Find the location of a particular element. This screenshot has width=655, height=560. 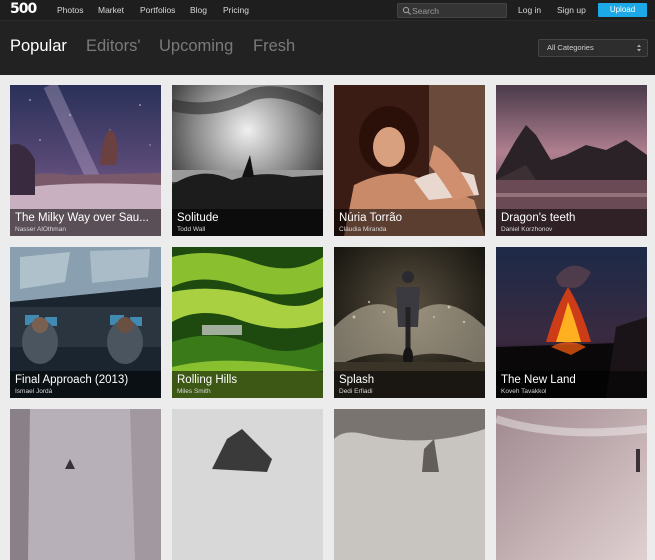

category-select: All Categories is located at coordinates (593, 48).